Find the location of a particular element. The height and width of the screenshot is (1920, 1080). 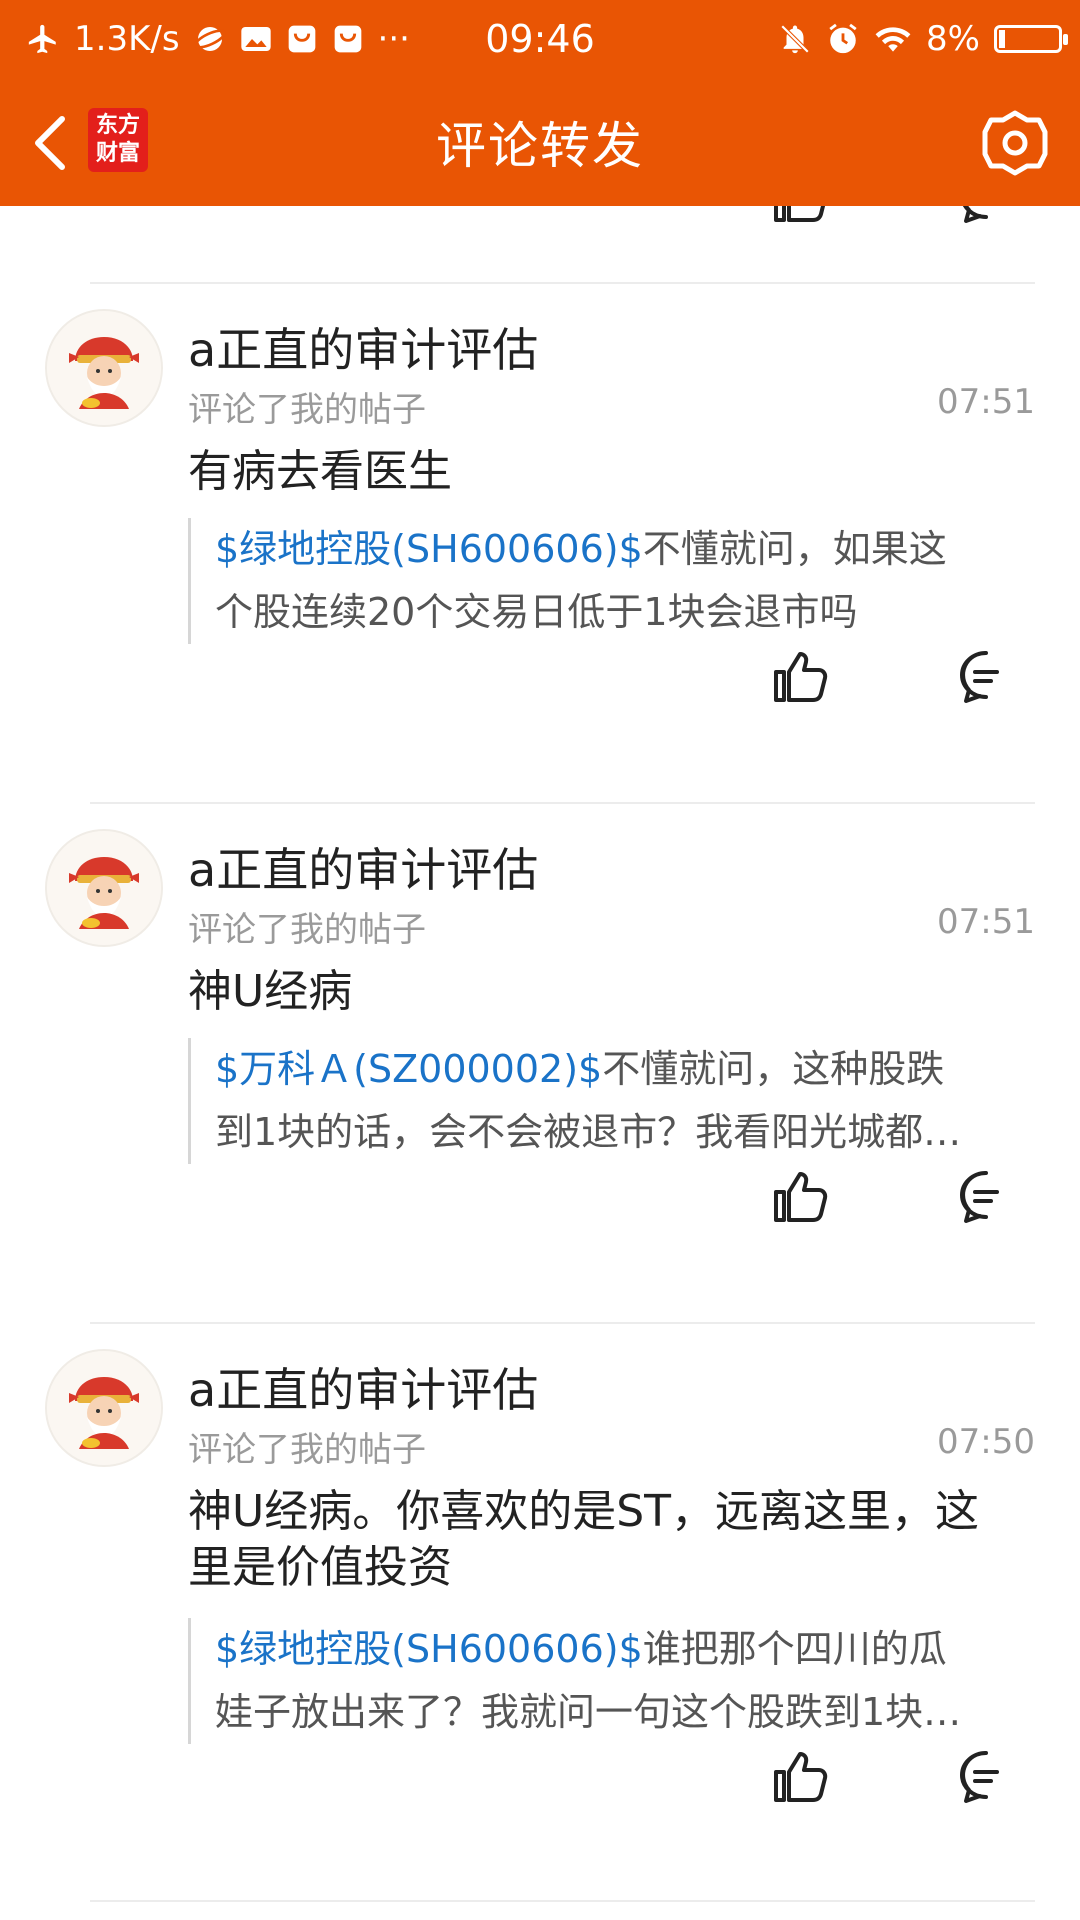

more-notifications: ··· is located at coordinates (393, 39).